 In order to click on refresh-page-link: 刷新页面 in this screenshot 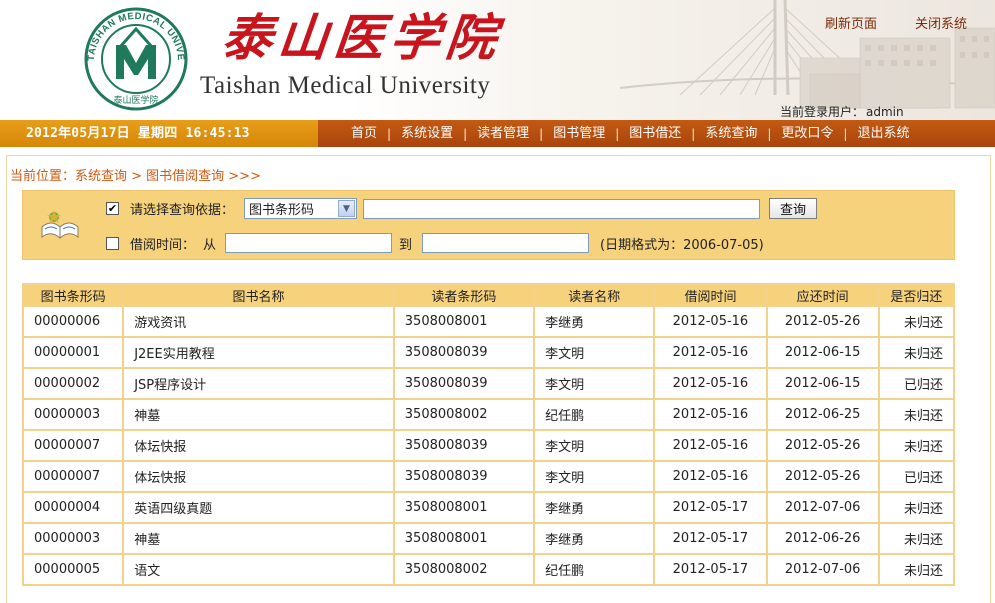, I will do `click(851, 22)`.